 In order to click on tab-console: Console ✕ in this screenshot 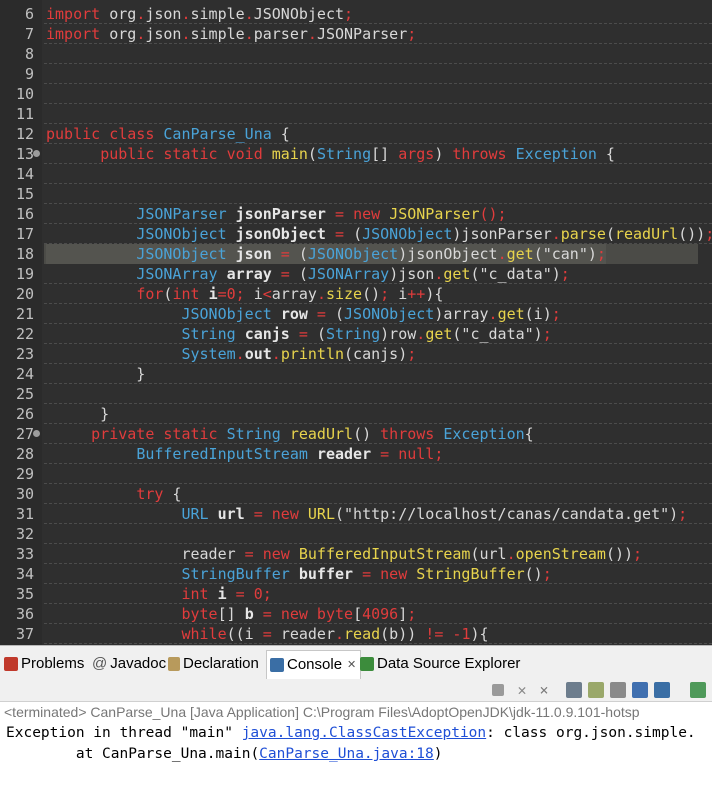, I will do `click(314, 664)`.